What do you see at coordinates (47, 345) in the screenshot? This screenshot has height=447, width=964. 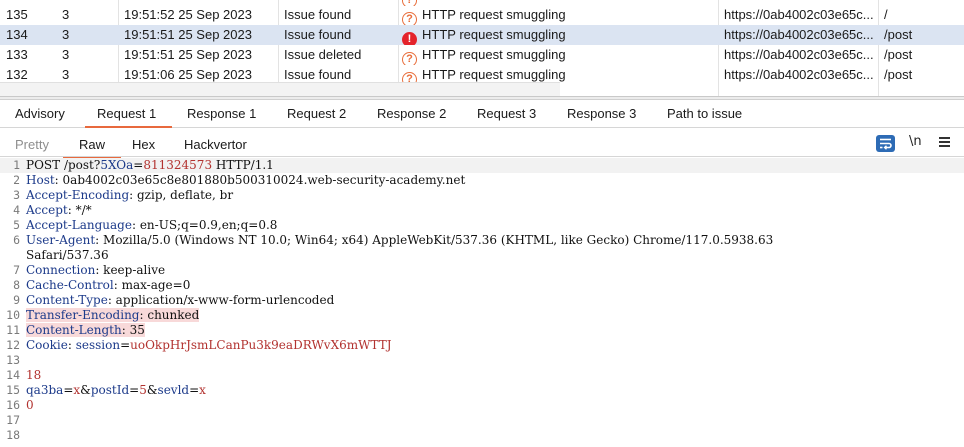 I see `header-name: Cookie` at bounding box center [47, 345].